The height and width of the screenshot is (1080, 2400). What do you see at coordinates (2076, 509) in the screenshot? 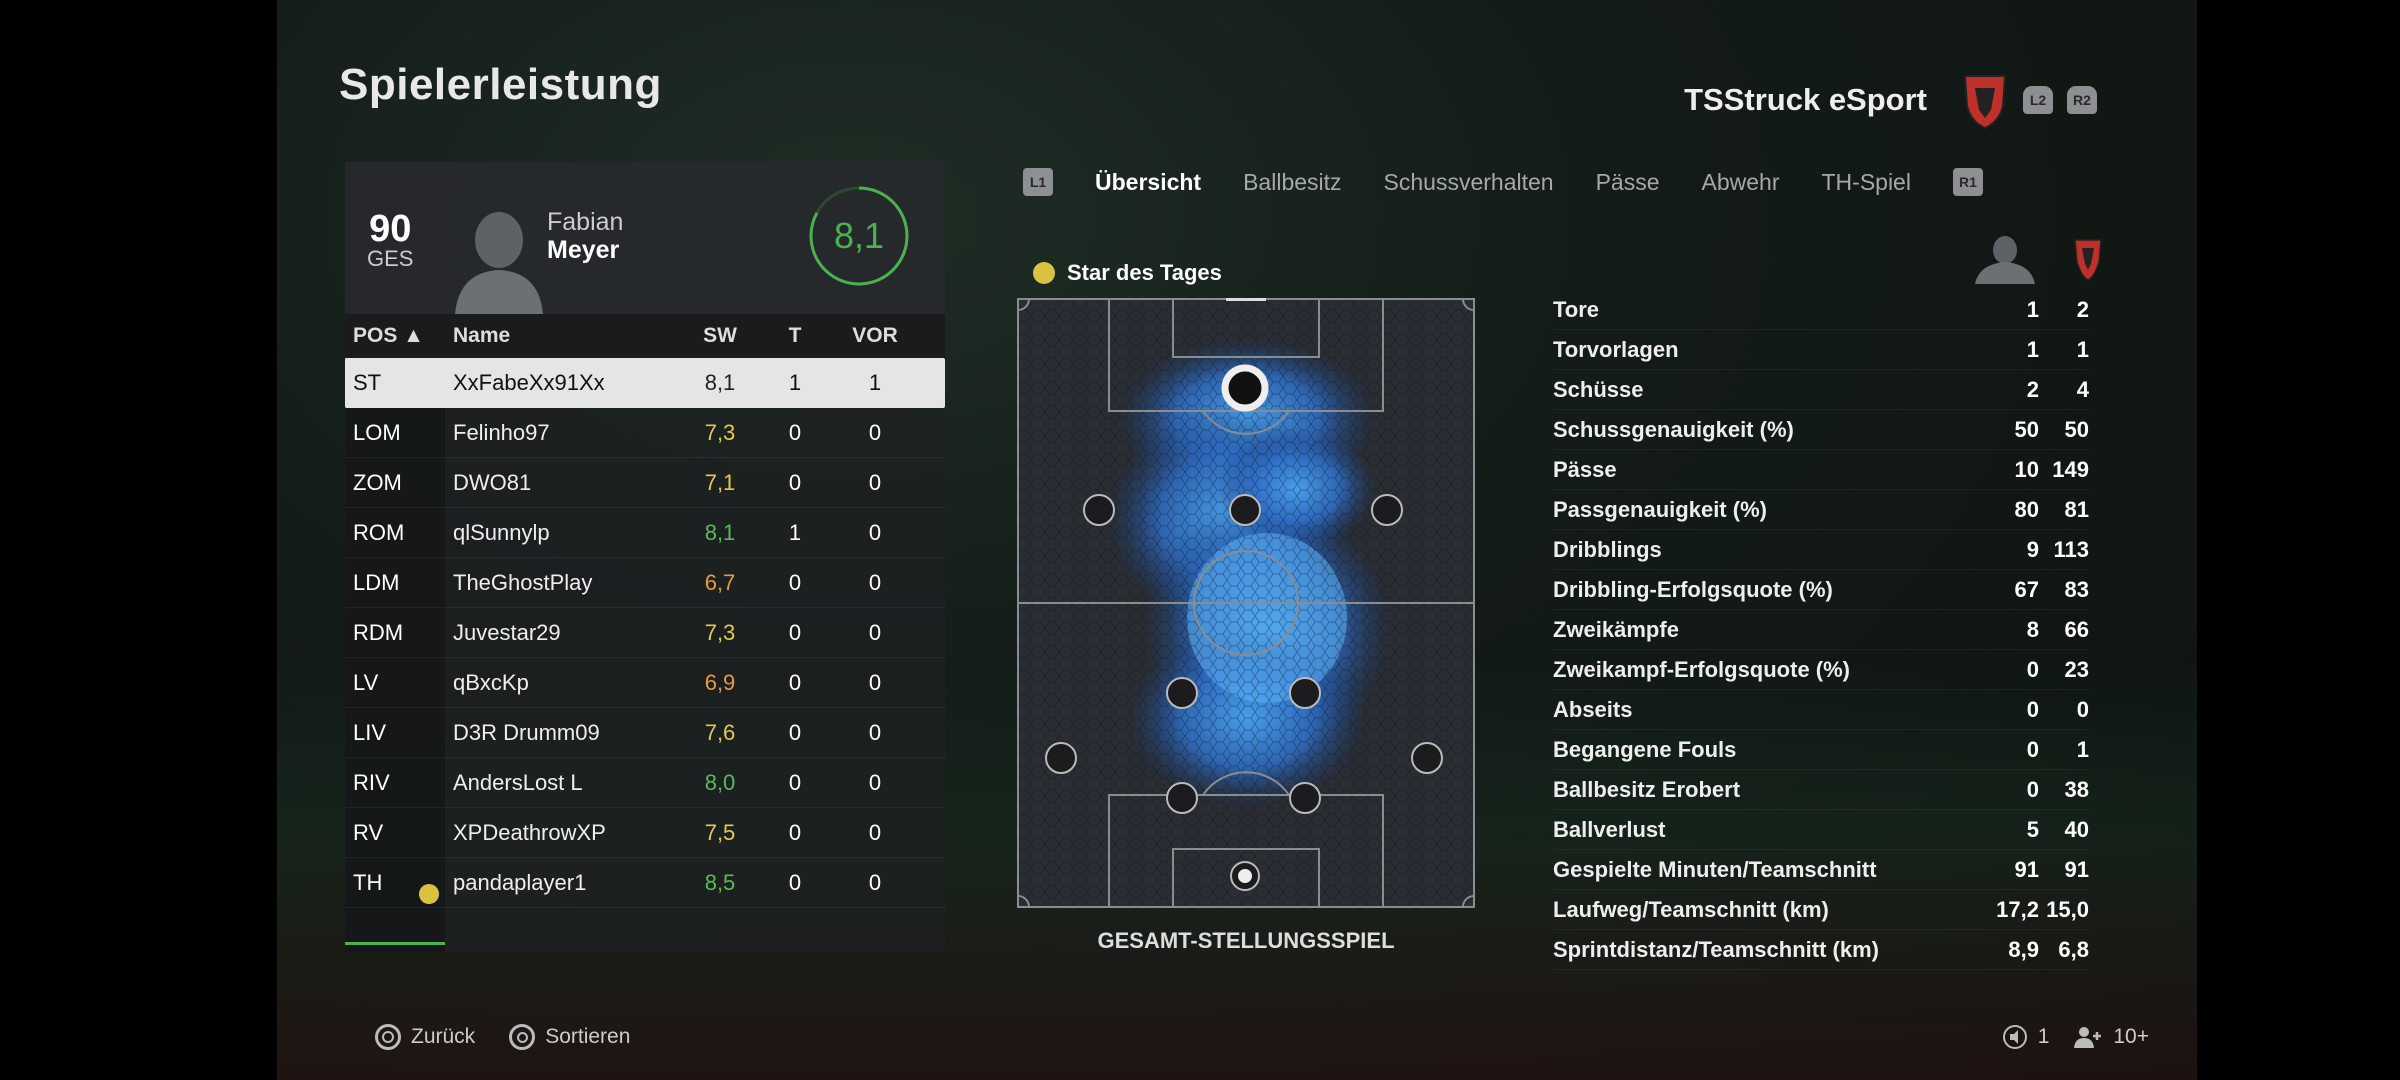
I see `stat-team-value: 81` at bounding box center [2076, 509].